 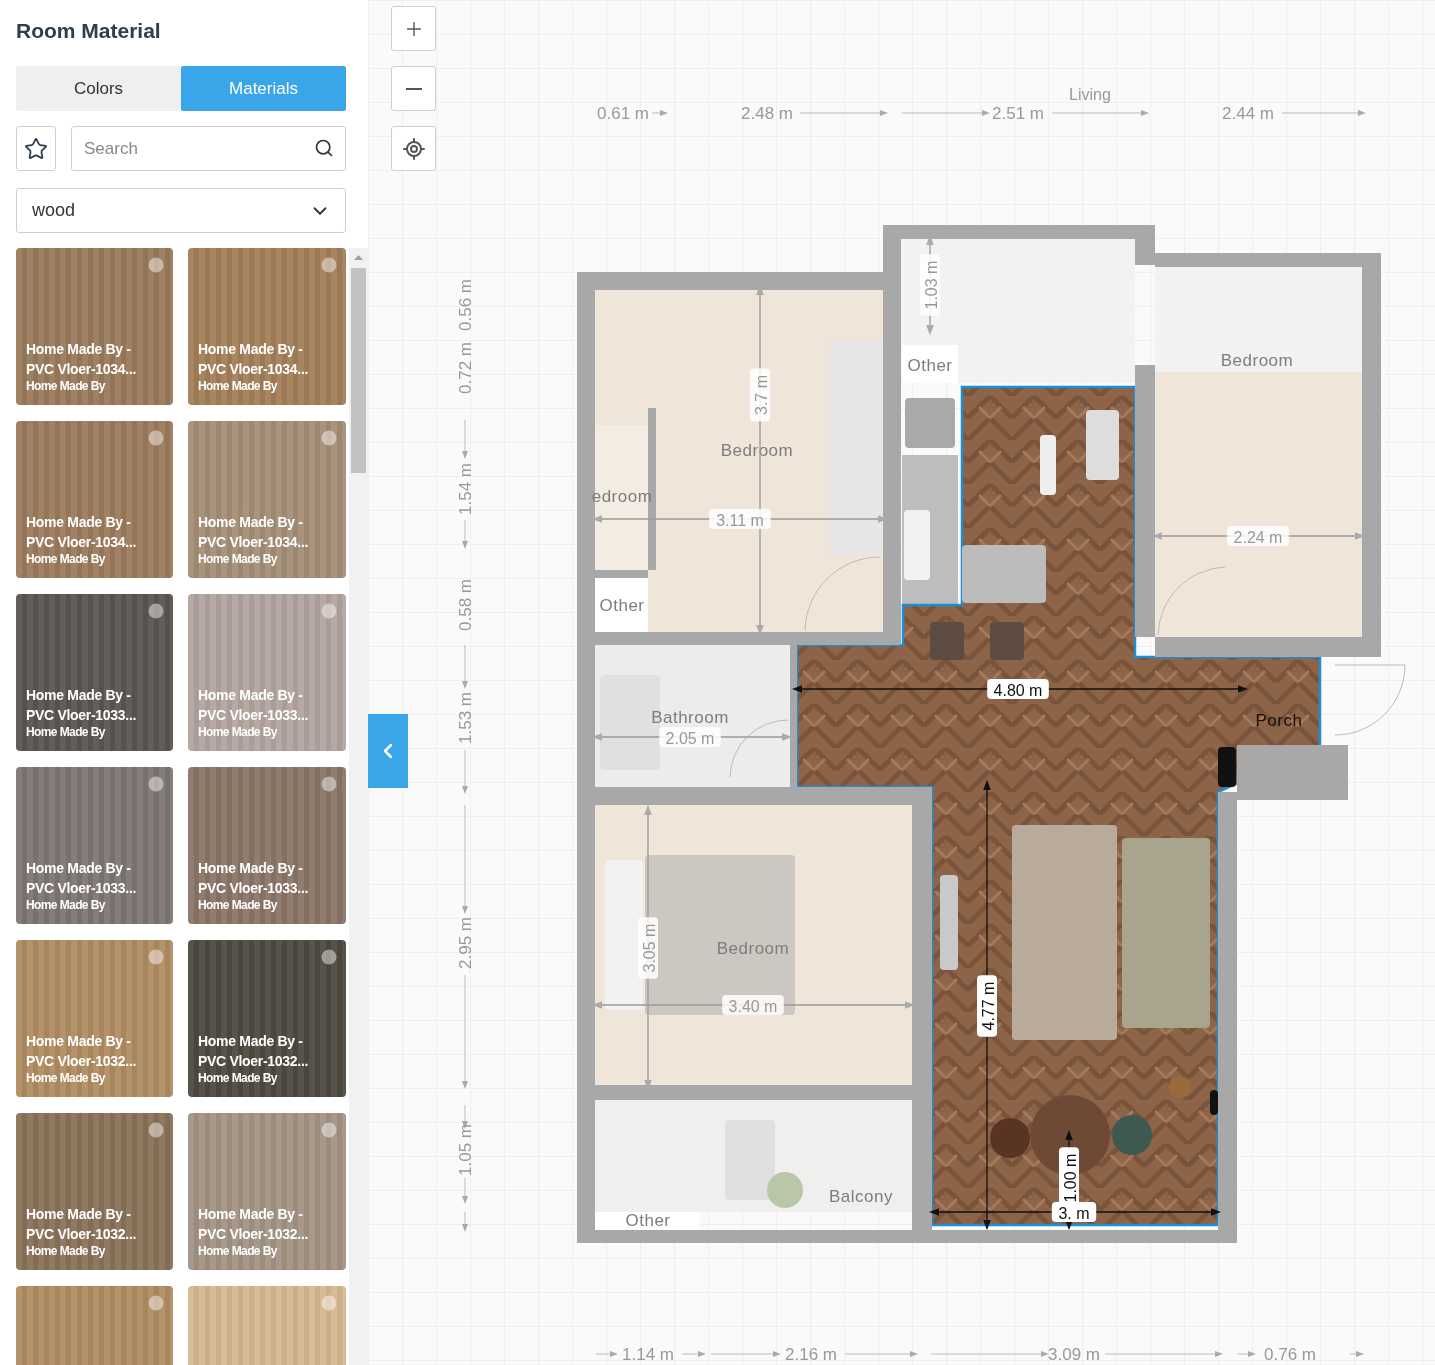 What do you see at coordinates (1090, 94) in the screenshot?
I see `area-label: Living` at bounding box center [1090, 94].